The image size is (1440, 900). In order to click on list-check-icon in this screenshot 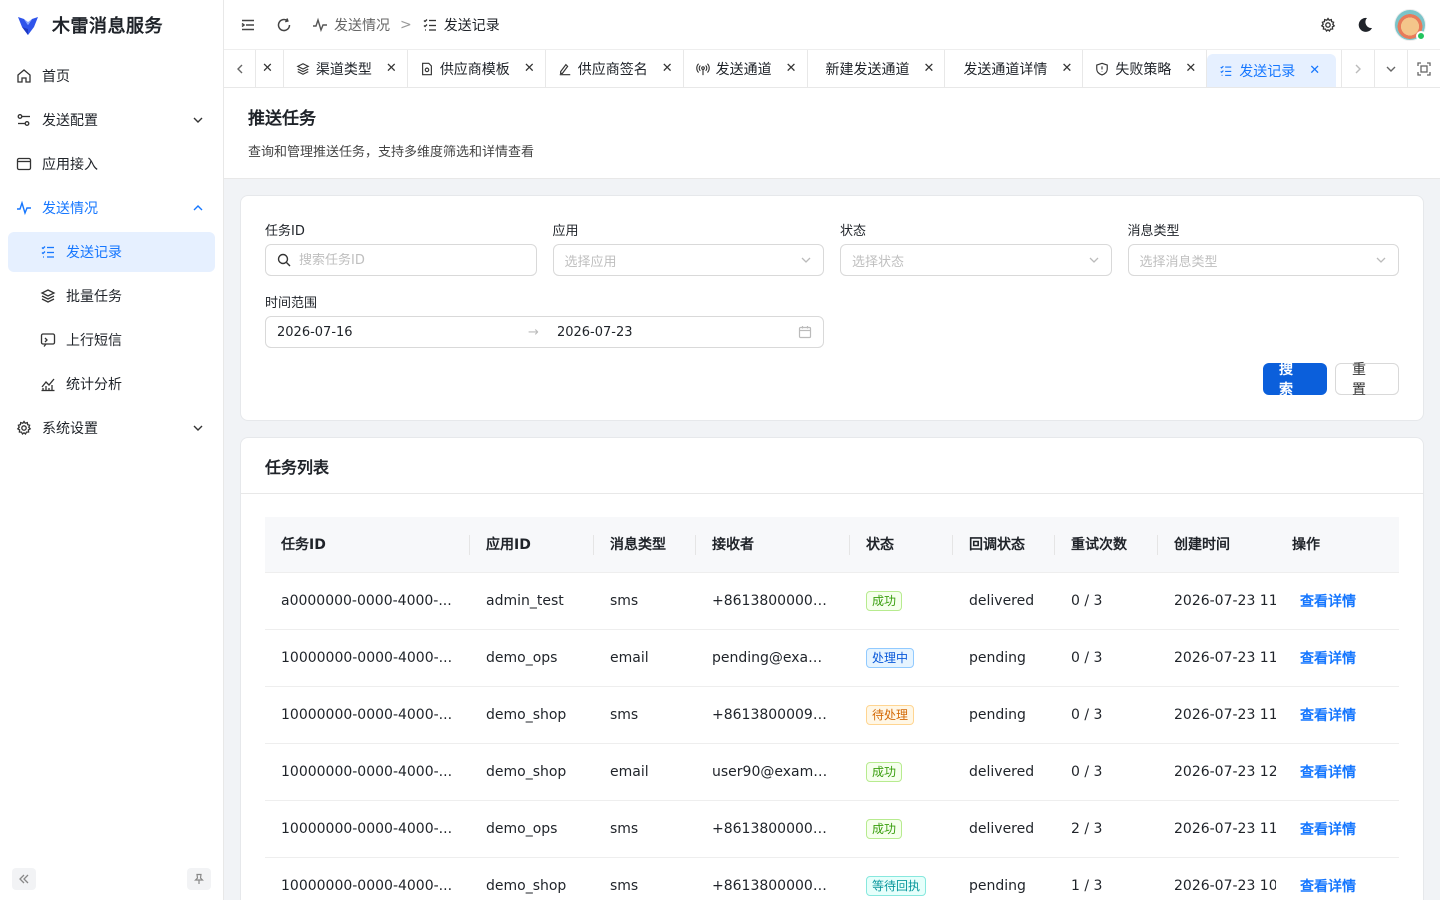, I will do `click(47, 252)`.